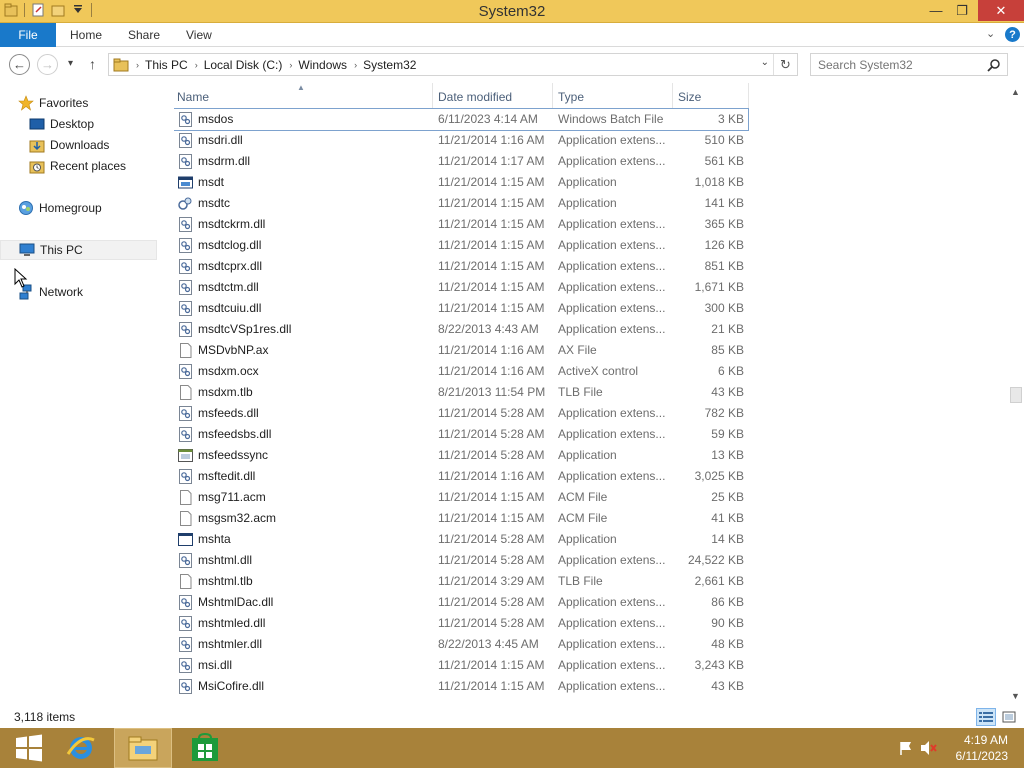  Describe the element at coordinates (107, 166) in the screenshot. I see `nav-recent-places: Recent places` at that location.